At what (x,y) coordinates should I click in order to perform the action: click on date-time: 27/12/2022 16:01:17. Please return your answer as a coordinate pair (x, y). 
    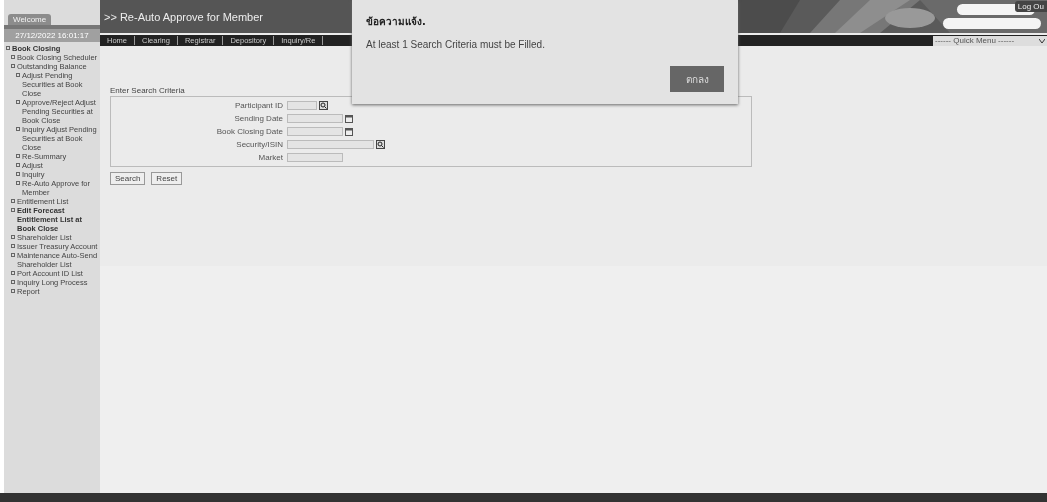
    Looking at the image, I should click on (52, 33).